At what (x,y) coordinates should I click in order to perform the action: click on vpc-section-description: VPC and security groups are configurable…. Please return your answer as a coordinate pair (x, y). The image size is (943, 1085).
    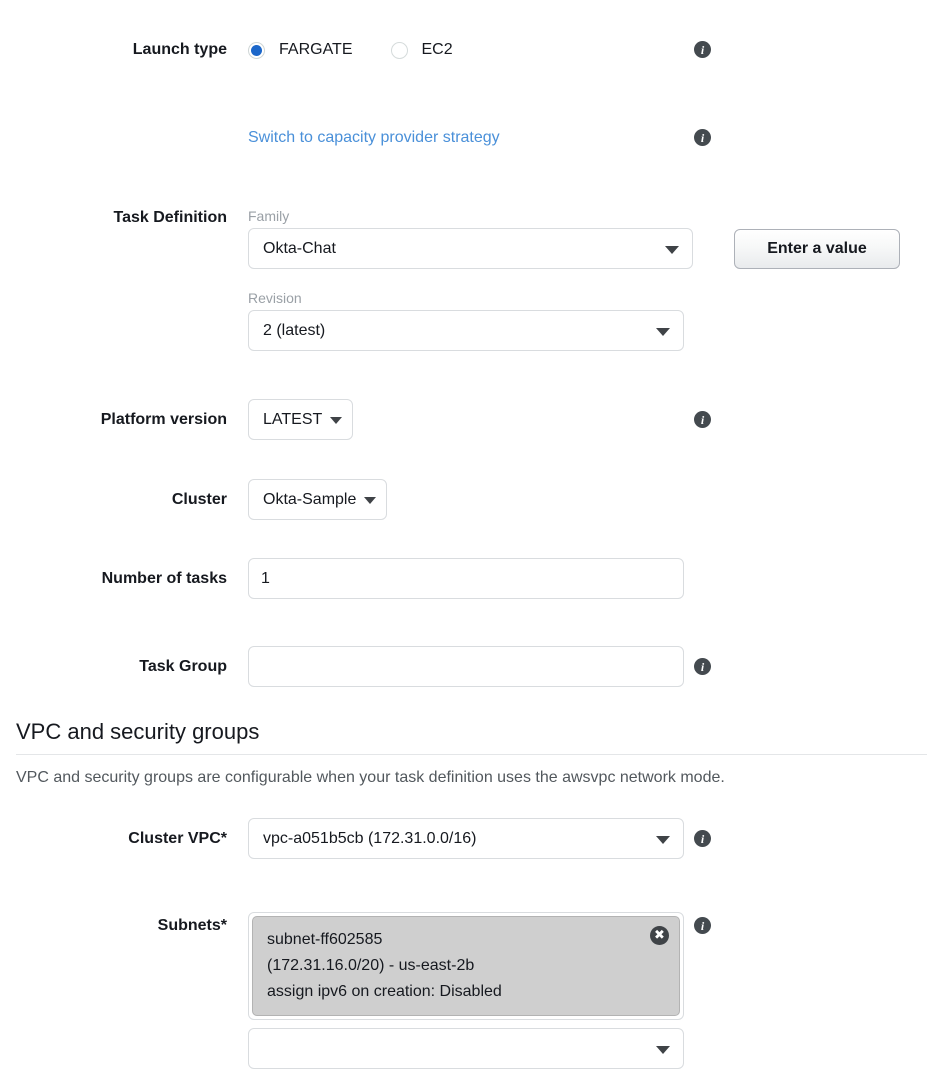
    Looking at the image, I should click on (370, 777).